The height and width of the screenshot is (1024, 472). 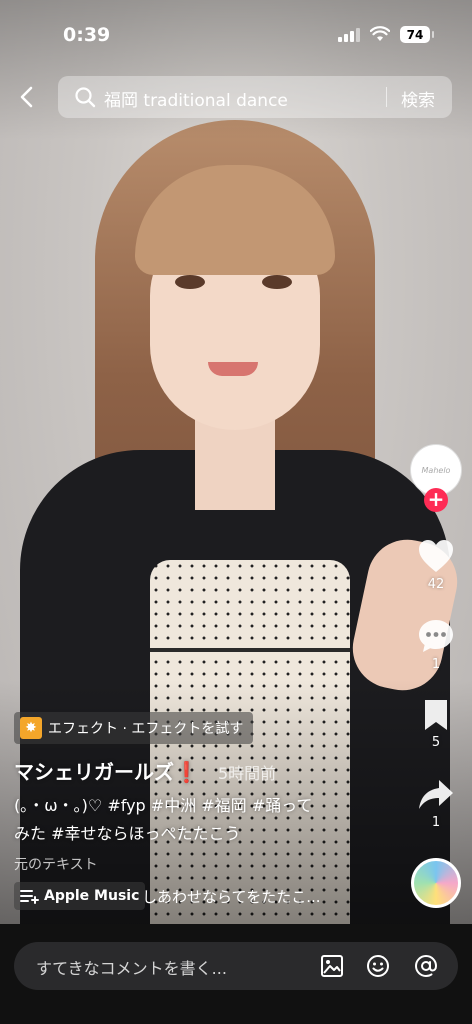 I want to click on bookmark-icon, so click(x=436, y=715).